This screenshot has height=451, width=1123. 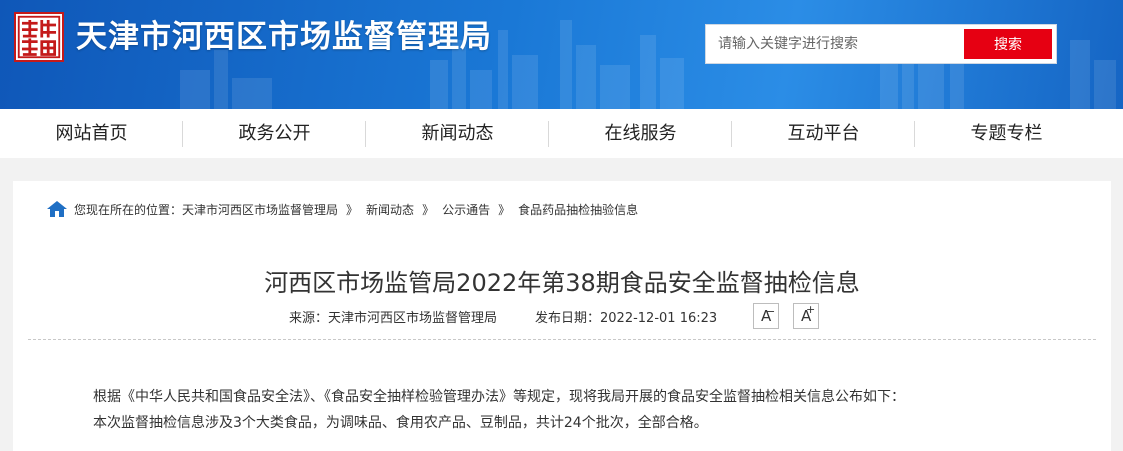 I want to click on logo-seal-icon, so click(x=39, y=37).